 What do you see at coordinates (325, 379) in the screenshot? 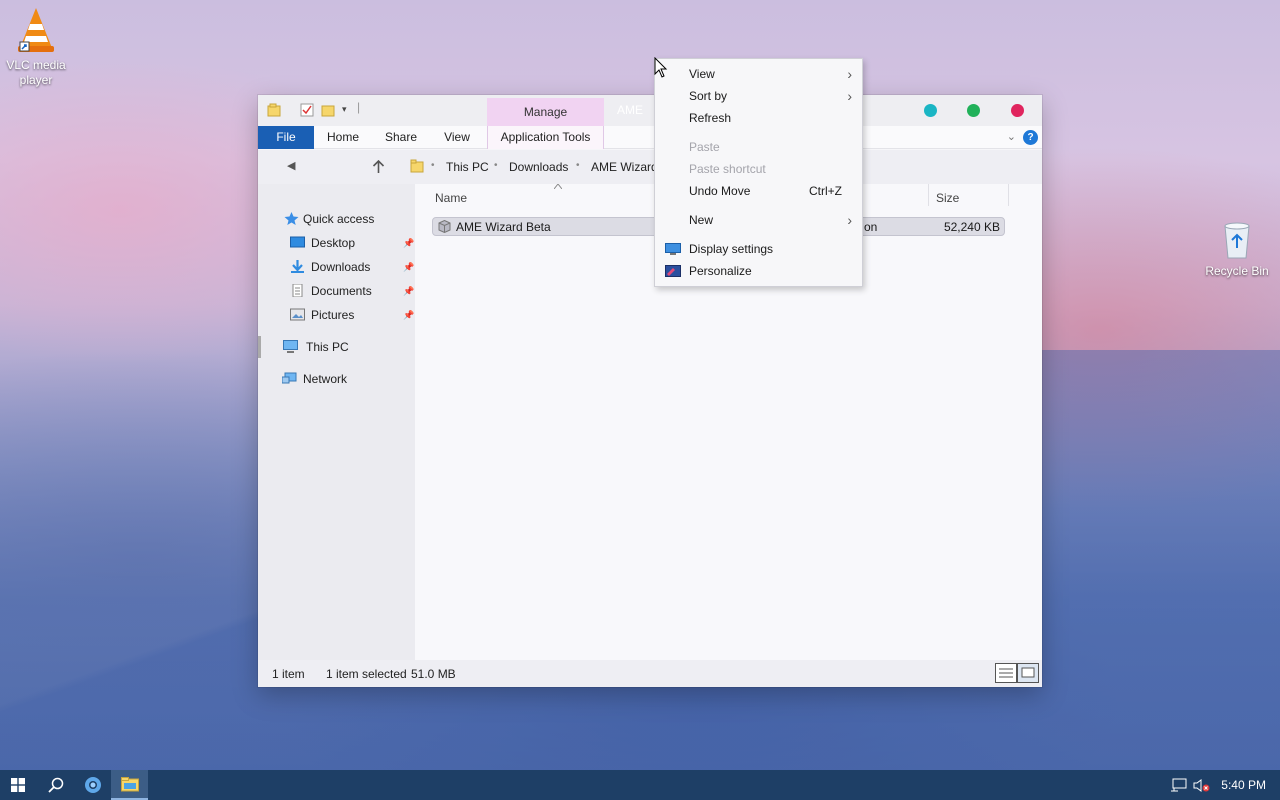
I see `nav-label: Network` at bounding box center [325, 379].